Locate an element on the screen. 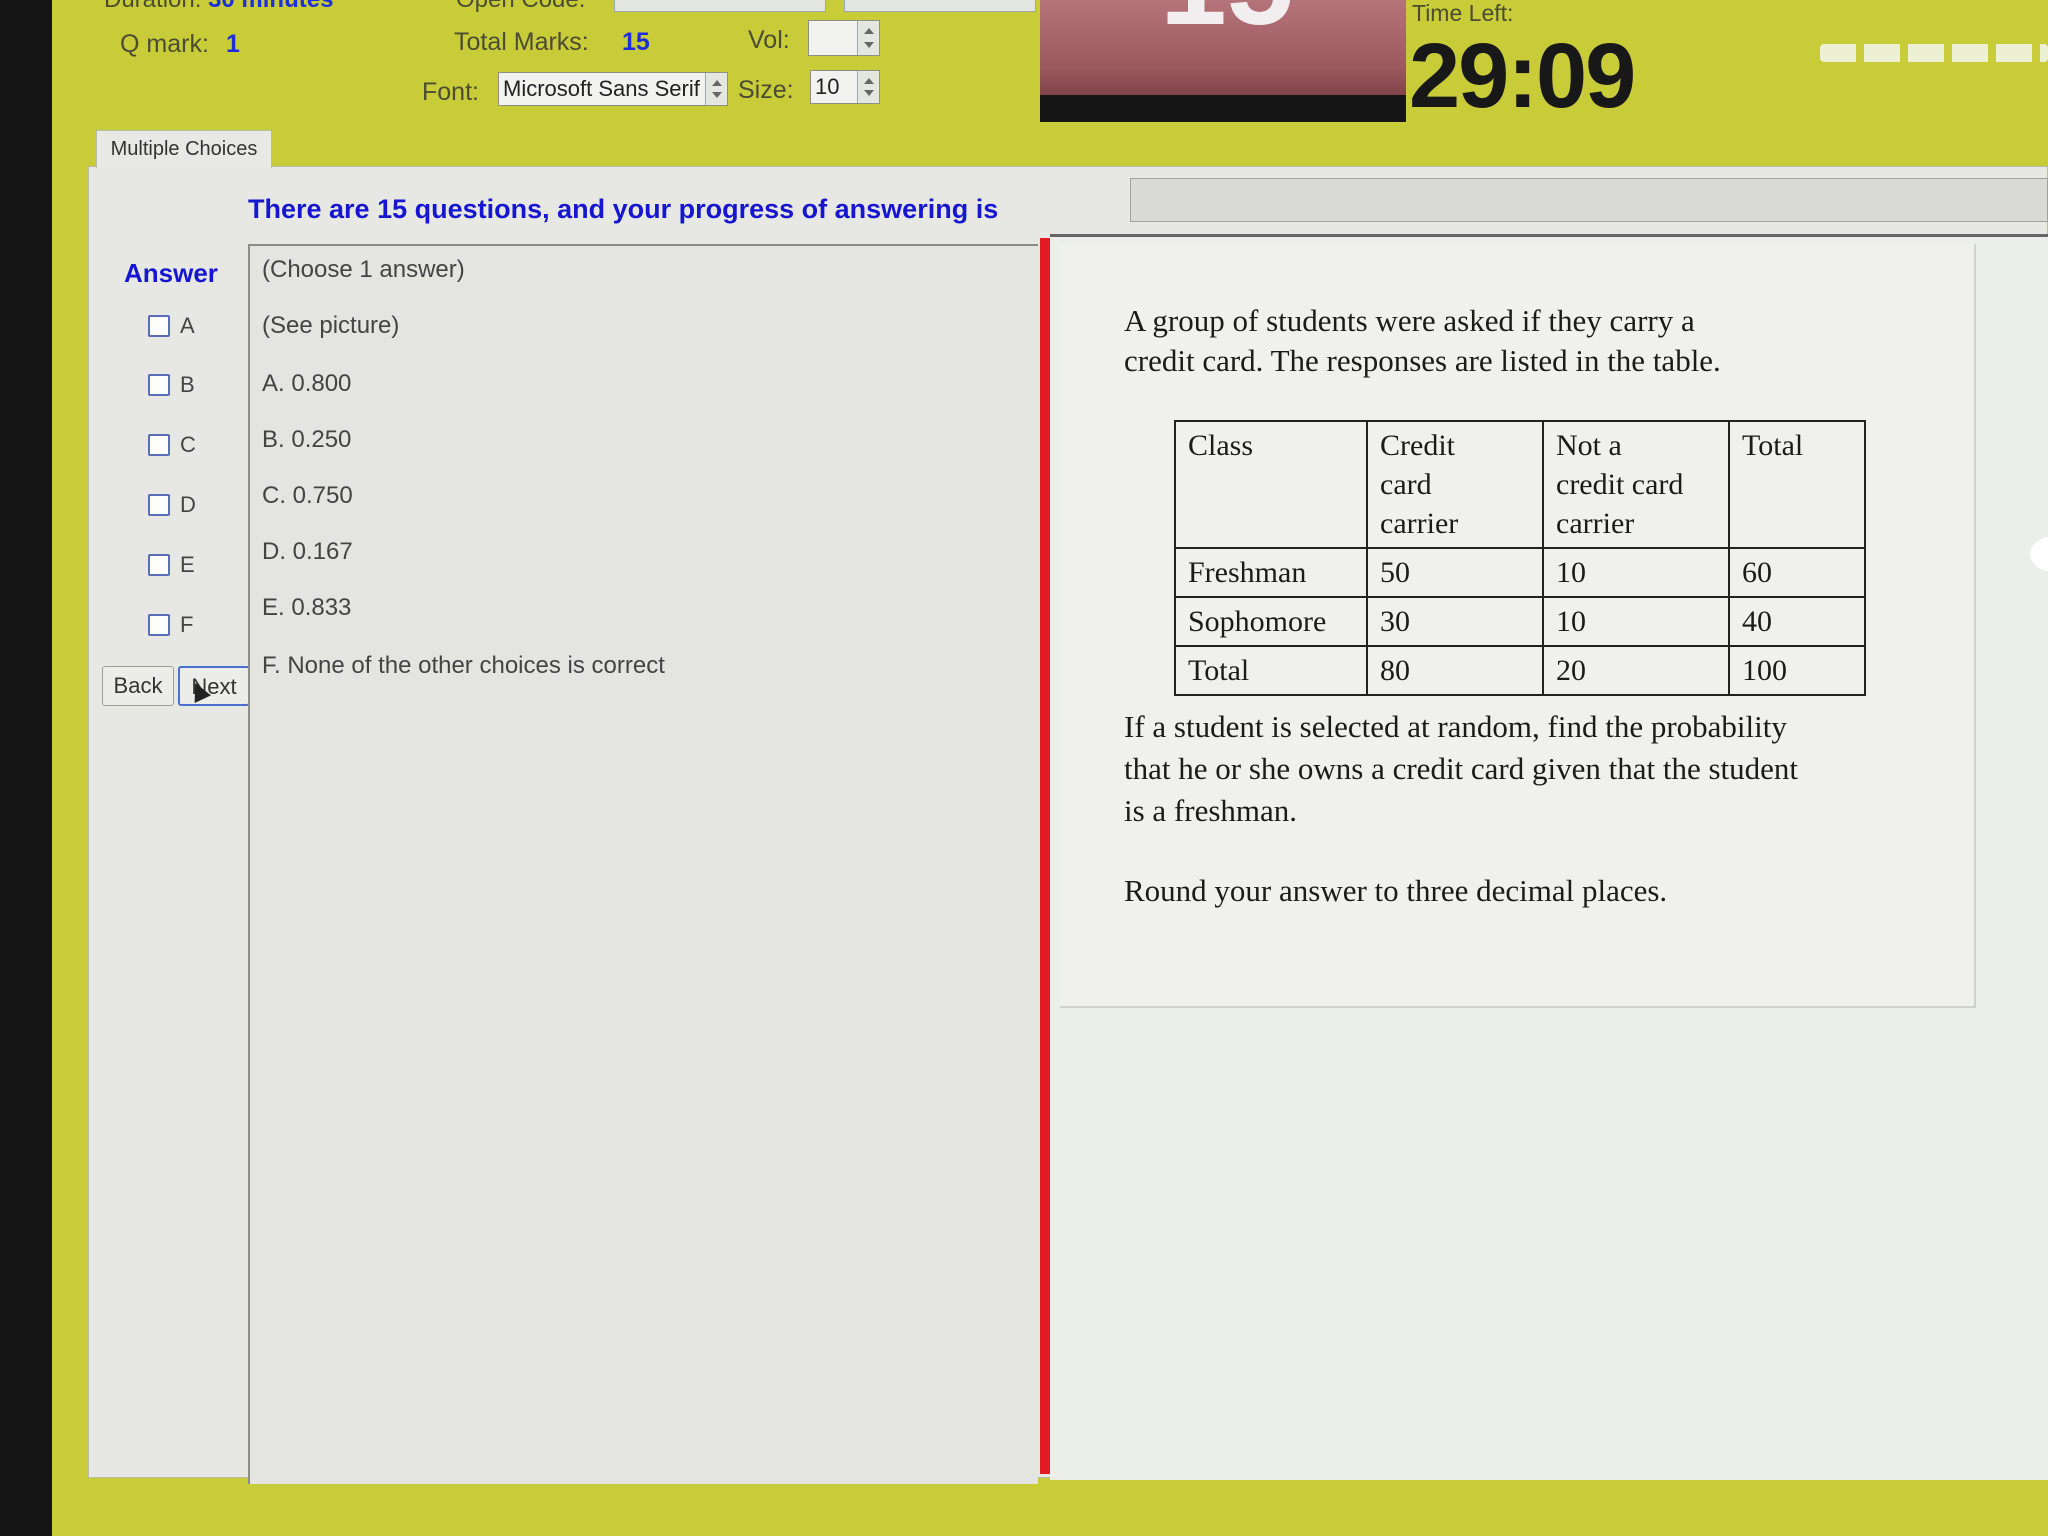 This screenshot has width=2048, height=1536. screen-glare is located at coordinates (1934, 53).